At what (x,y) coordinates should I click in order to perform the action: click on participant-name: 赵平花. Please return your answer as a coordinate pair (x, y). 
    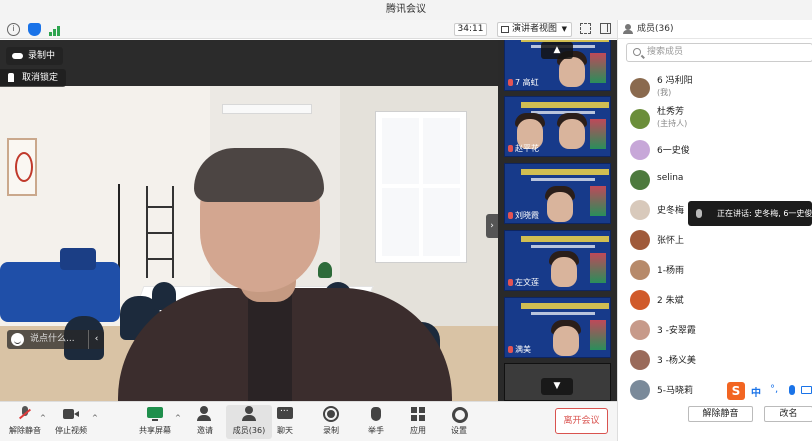
    Looking at the image, I should click on (527, 148).